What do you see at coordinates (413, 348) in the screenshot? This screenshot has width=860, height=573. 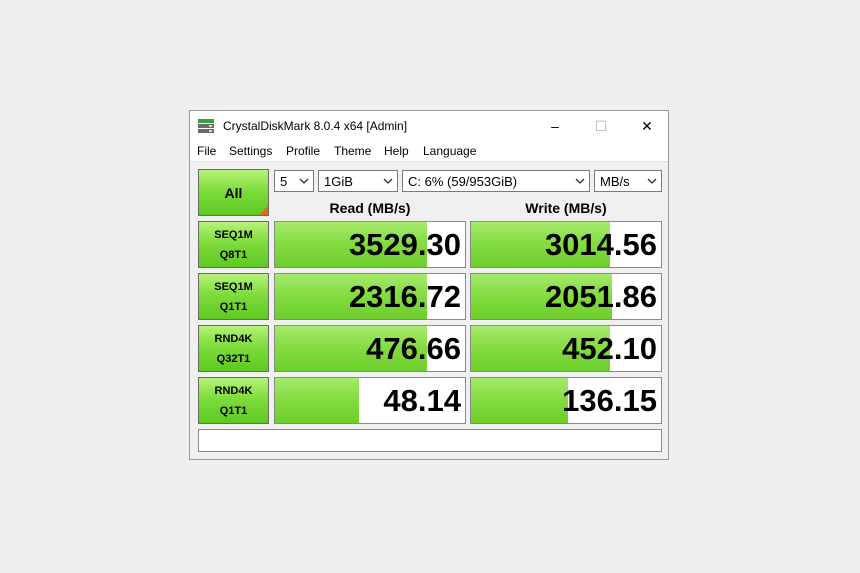 I see `read-result-value: 476.66` at bounding box center [413, 348].